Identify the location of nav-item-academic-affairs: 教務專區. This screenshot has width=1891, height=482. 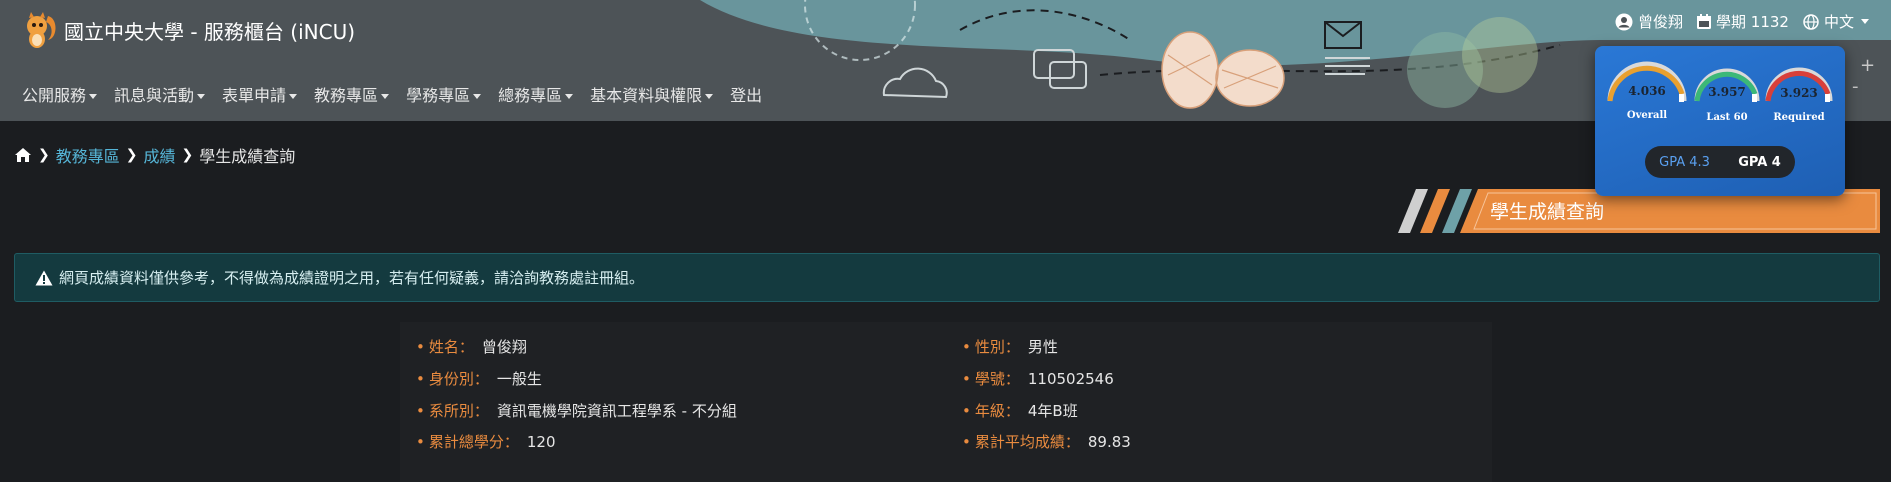
(352, 94).